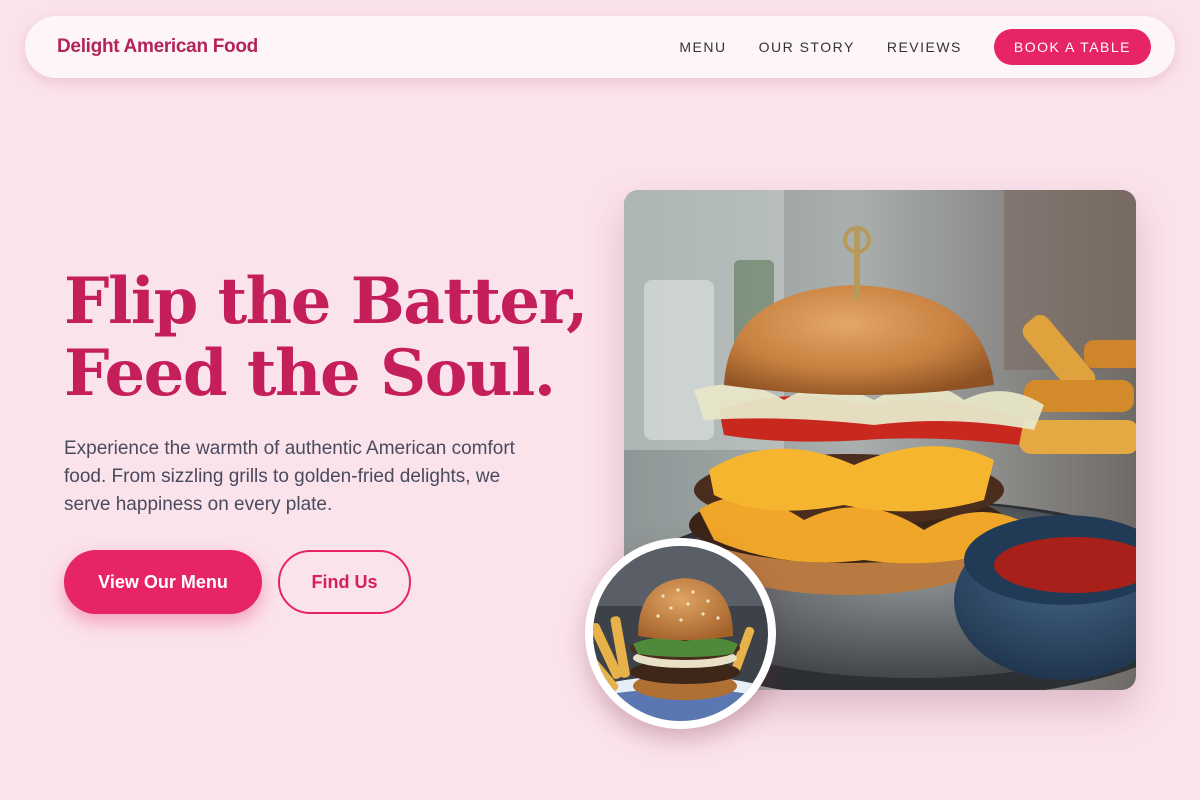 The height and width of the screenshot is (800, 1200). Describe the element at coordinates (702, 47) in the screenshot. I see `nav-link-menu: MENU` at that location.